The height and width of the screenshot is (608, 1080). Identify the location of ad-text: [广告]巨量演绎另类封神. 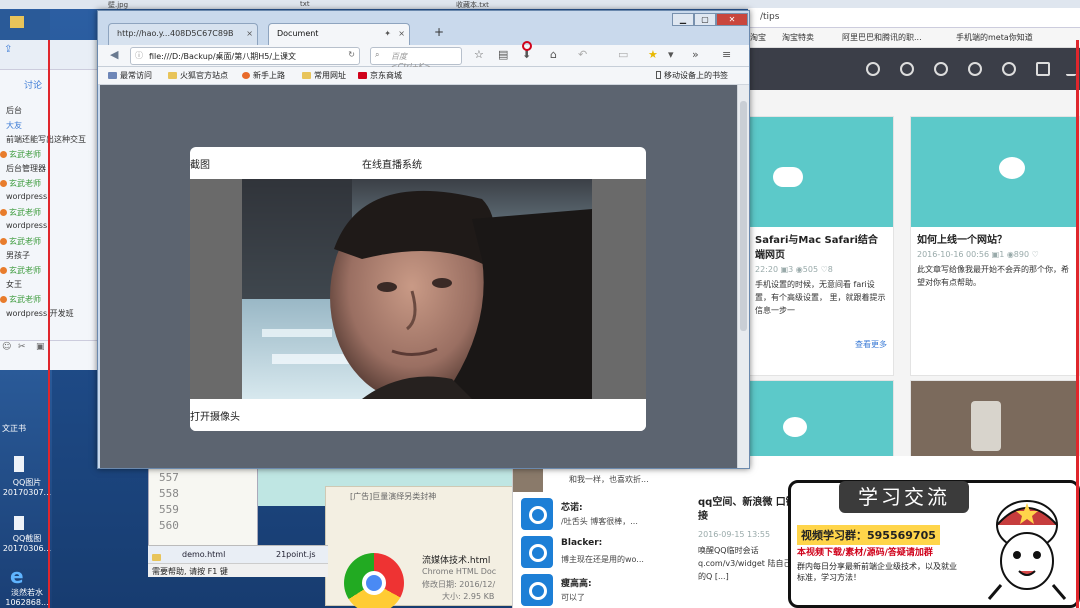
(393, 496).